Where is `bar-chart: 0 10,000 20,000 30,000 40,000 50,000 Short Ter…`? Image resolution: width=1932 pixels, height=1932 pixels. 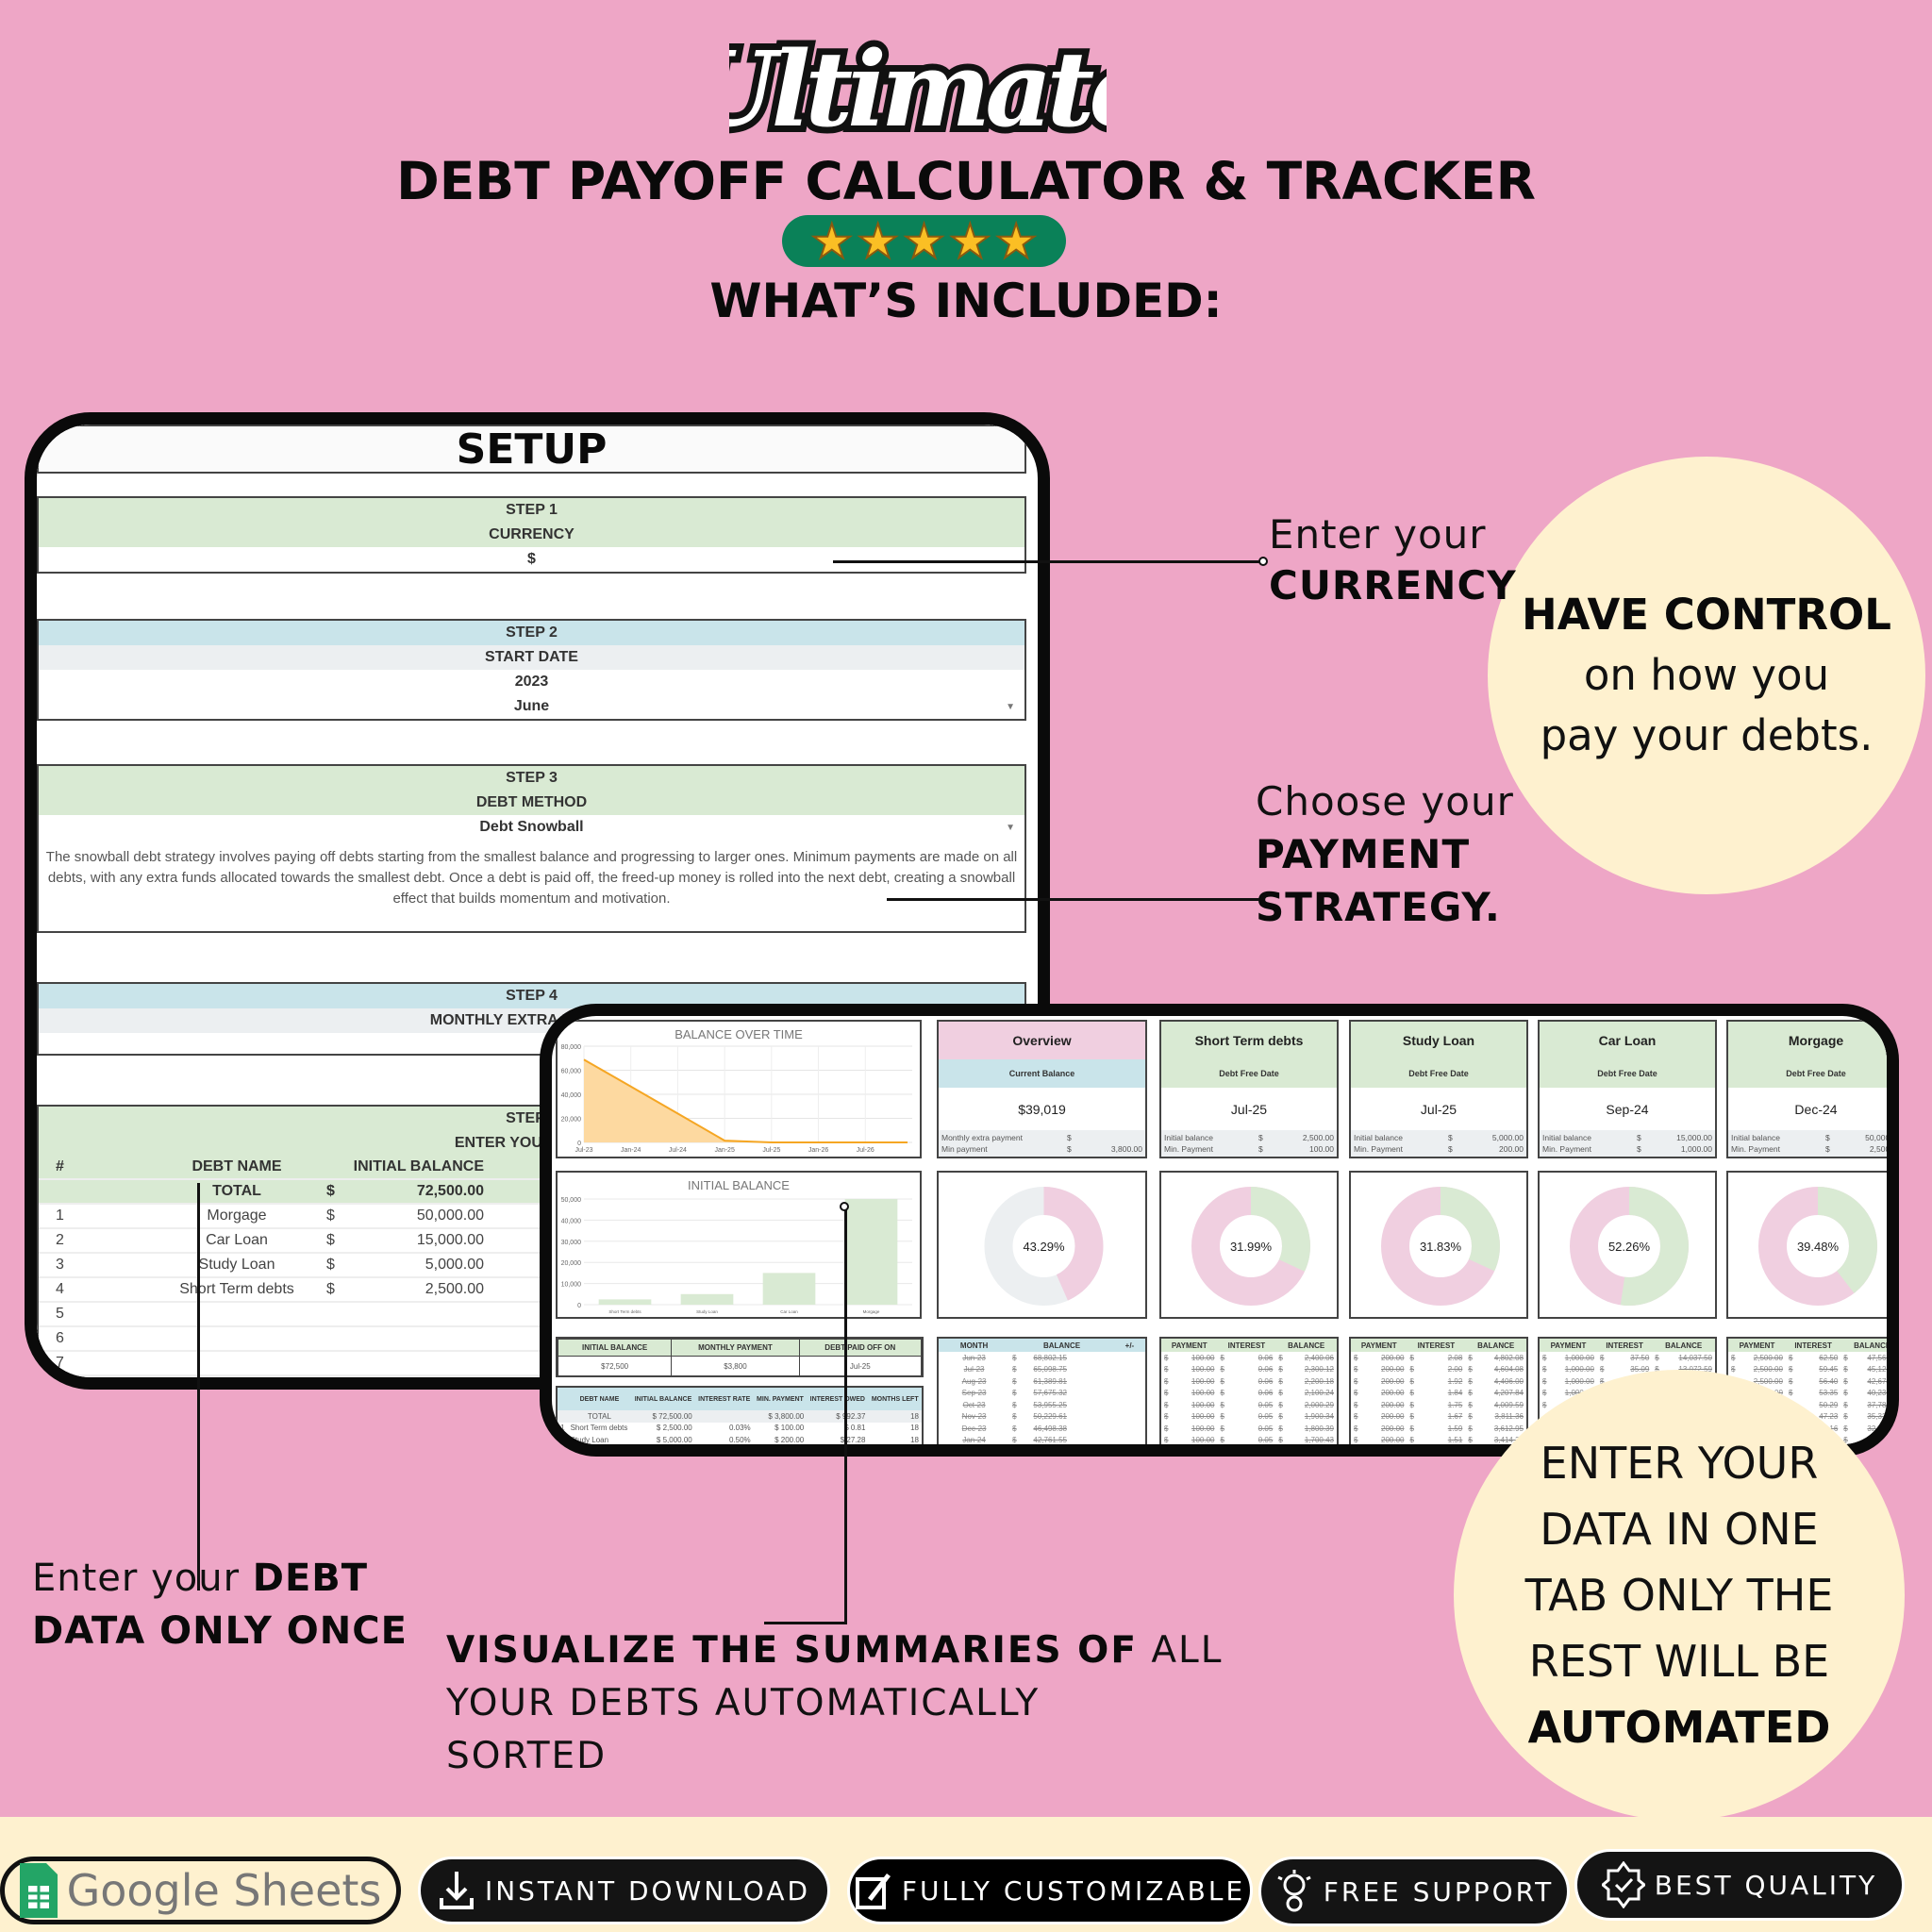 bar-chart: 0 10,000 20,000 30,000 40,000 50,000 Short Ter… is located at coordinates (736, 1255).